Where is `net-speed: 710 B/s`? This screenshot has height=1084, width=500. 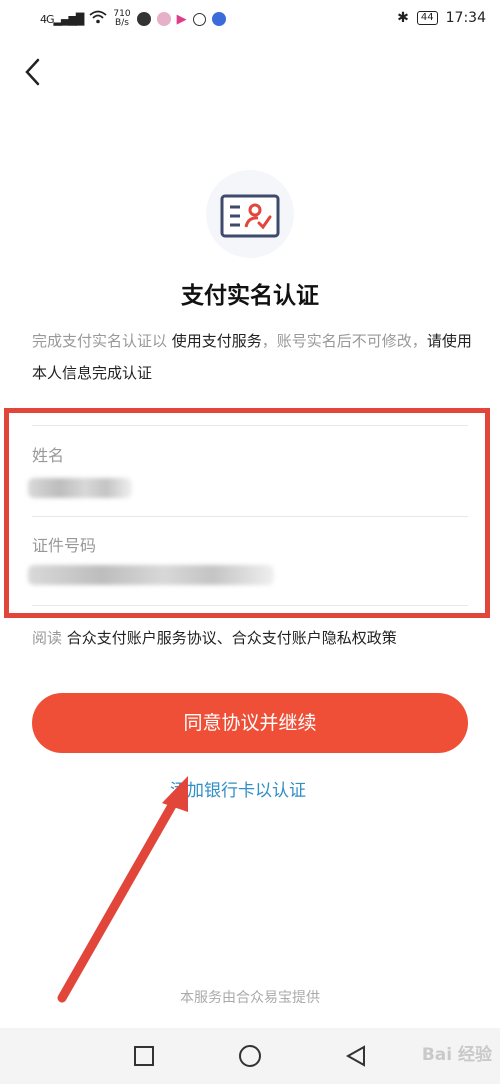
net-speed: 710 B/s is located at coordinates (121, 19).